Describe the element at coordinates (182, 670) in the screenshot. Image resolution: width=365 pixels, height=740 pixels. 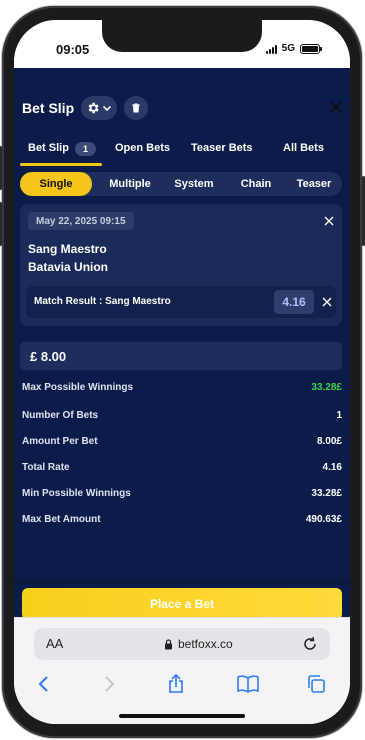
I see `browser-toolbar: AA betfoxx.co` at that location.